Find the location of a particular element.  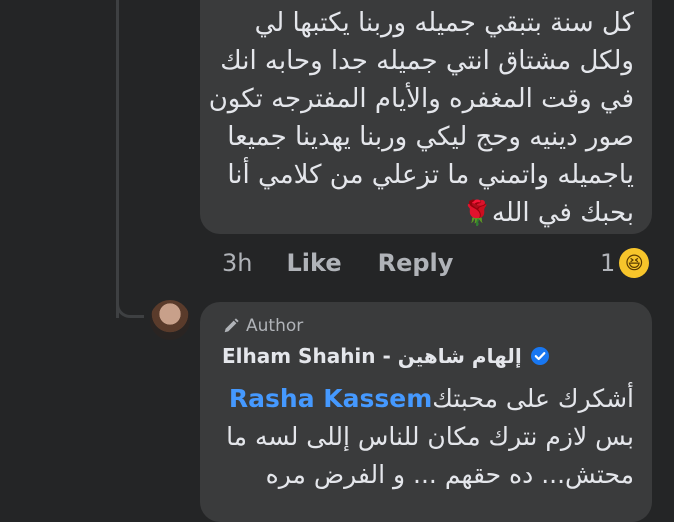

reply-author-row: Elham Shahin - إلهام شاهين is located at coordinates (428, 356).